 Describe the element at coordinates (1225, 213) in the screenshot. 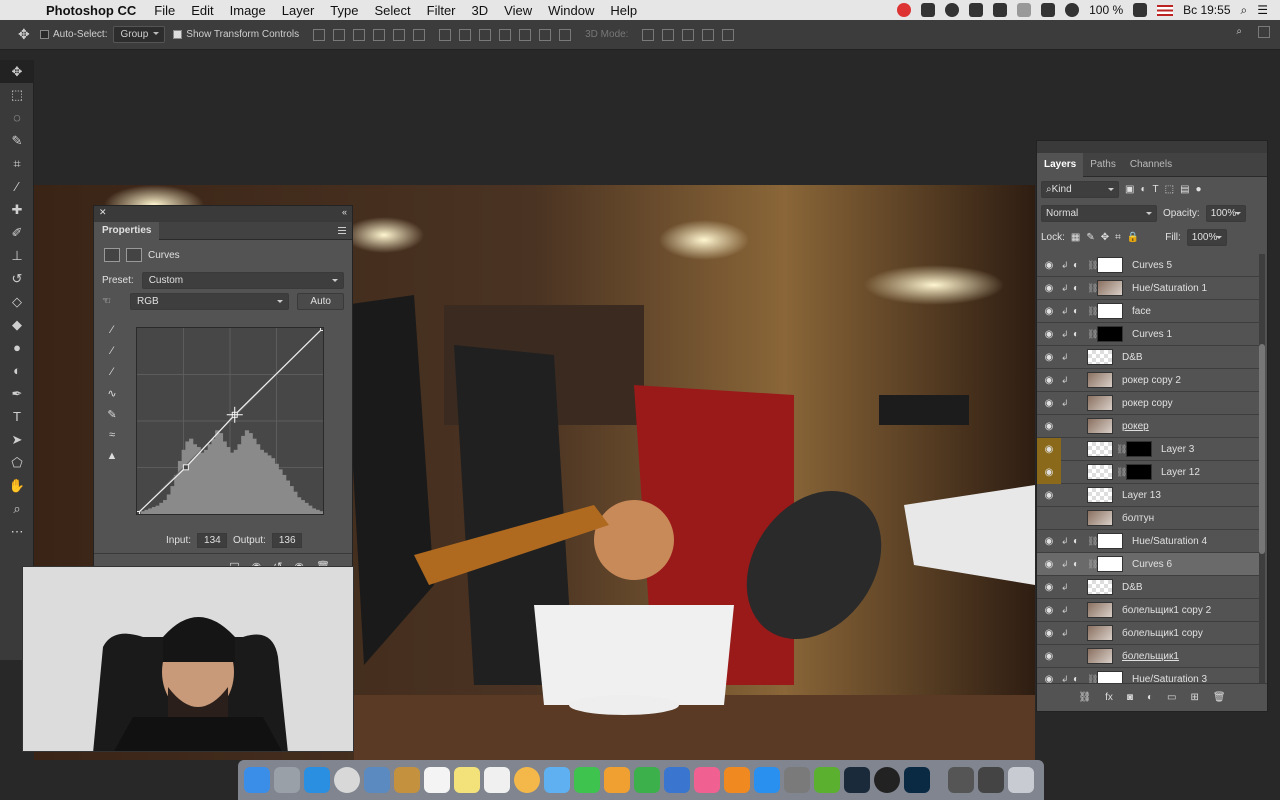

I see `opacity-field: 100%` at that location.